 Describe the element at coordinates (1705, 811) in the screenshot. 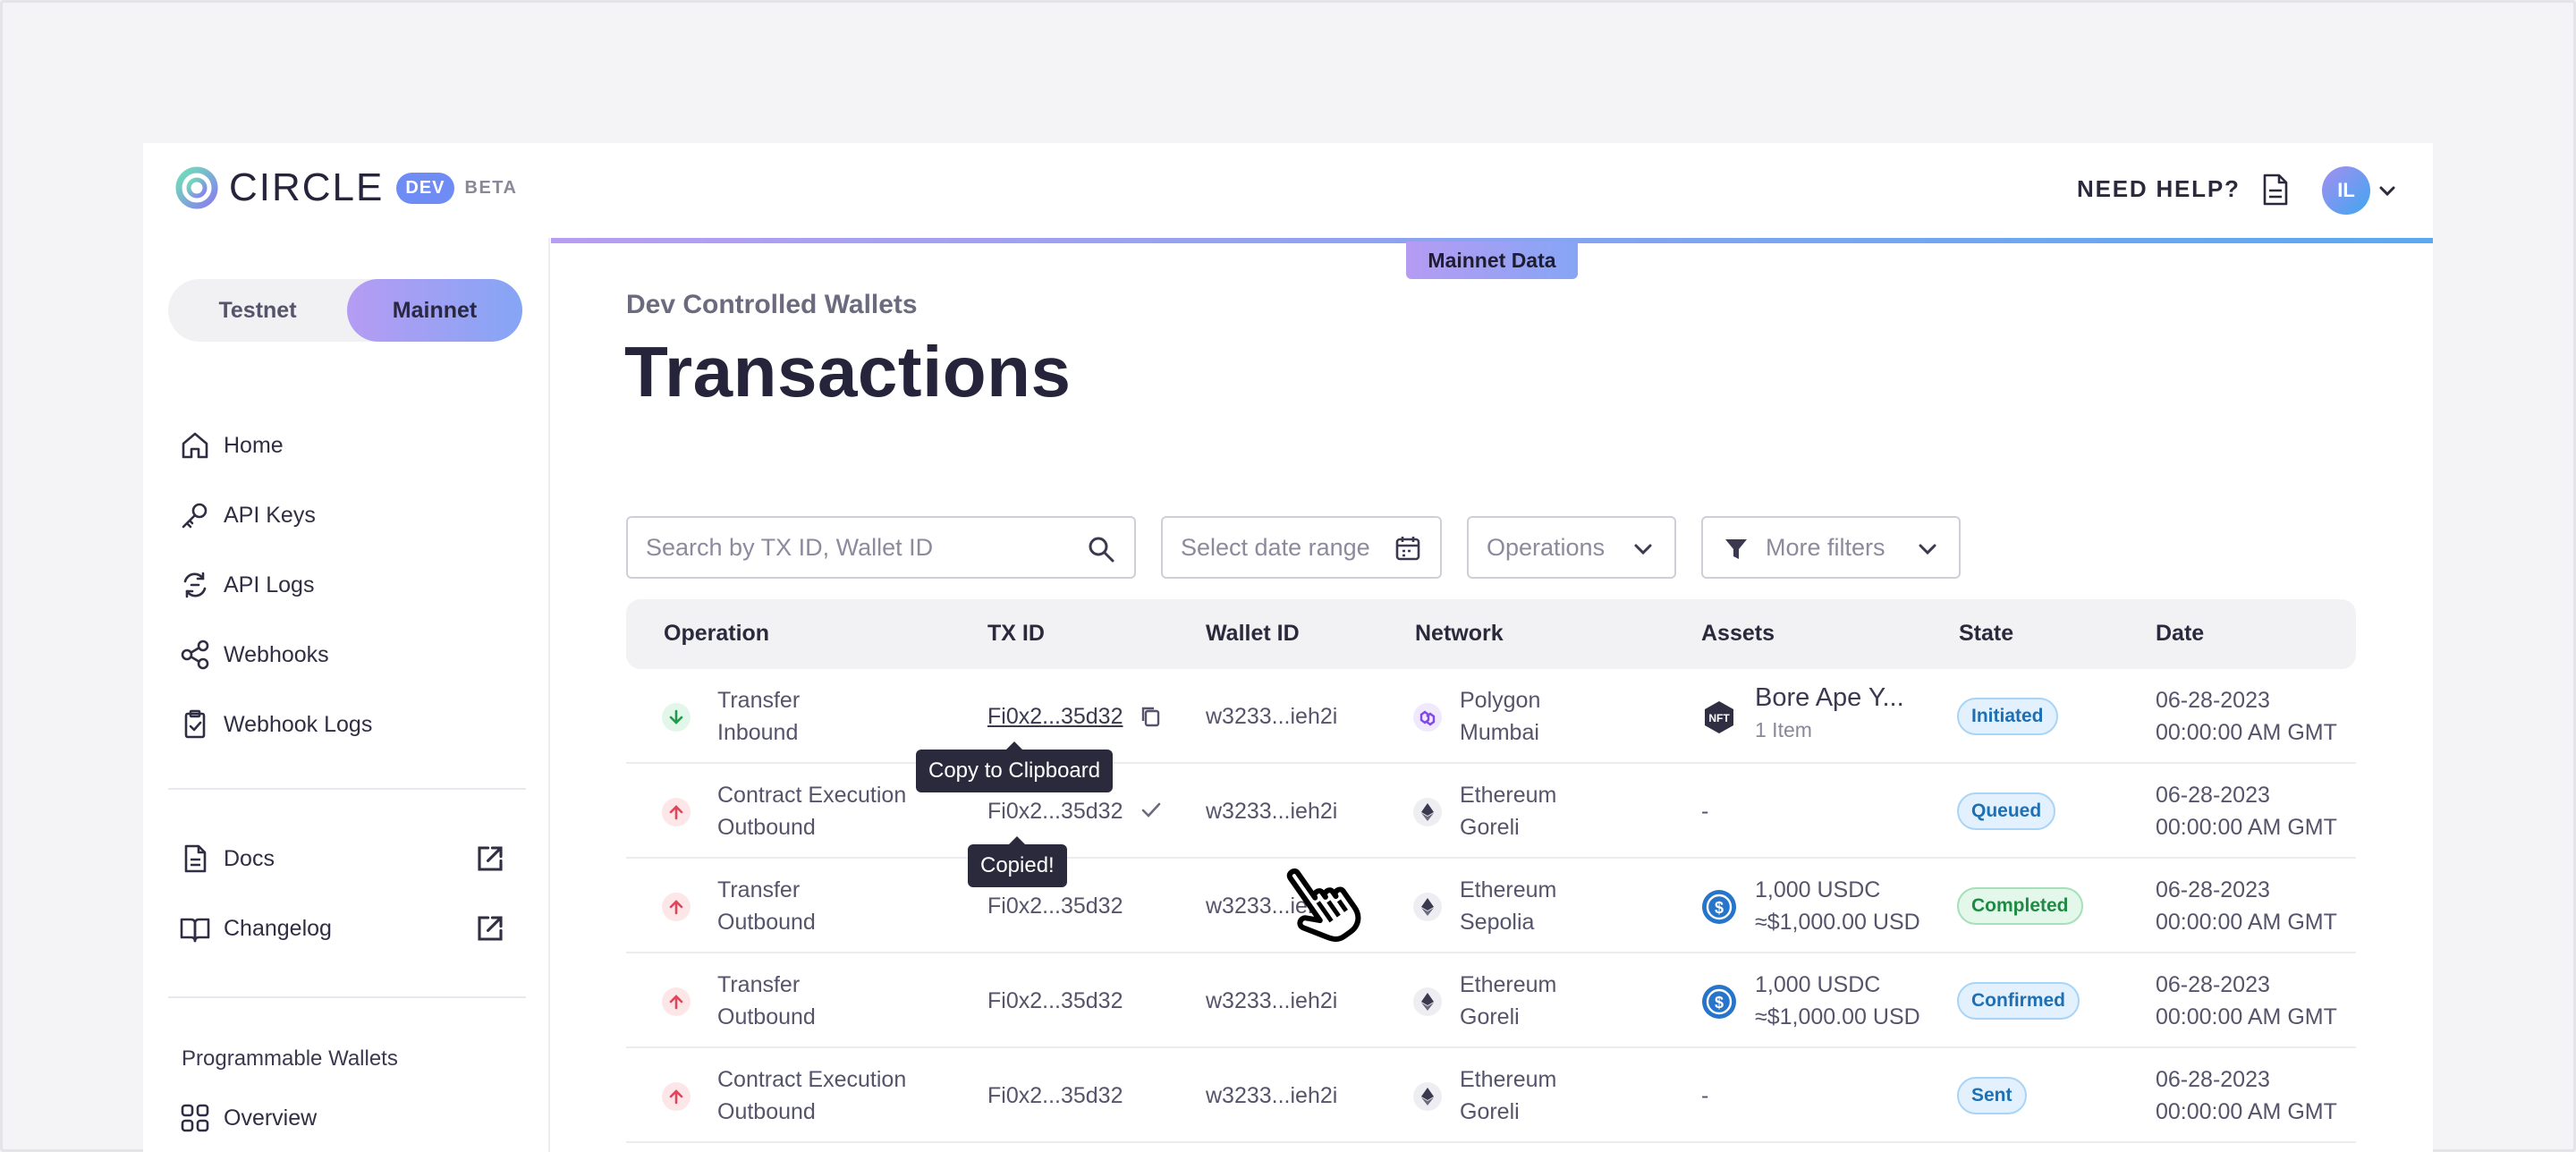

I see `asset-name: -` at that location.